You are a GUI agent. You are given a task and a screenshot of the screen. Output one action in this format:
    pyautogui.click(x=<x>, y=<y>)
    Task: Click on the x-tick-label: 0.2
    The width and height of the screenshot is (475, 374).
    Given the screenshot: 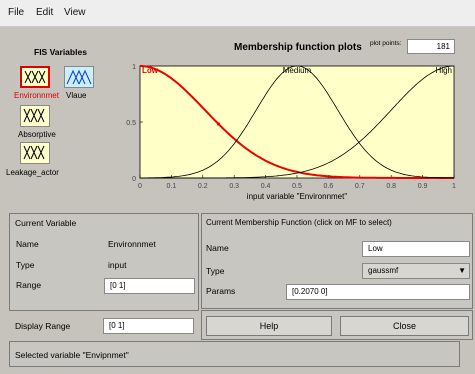 What is the action you would take?
    pyautogui.click(x=203, y=186)
    